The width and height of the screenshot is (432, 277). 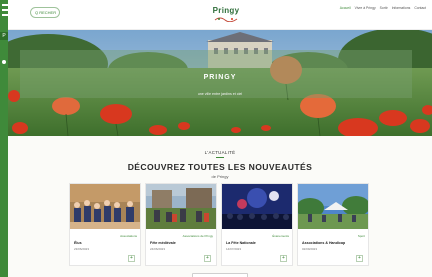 What do you see at coordinates (82, 249) in the screenshot?
I see `news-card-date: 23/06/2023` at bounding box center [82, 249].